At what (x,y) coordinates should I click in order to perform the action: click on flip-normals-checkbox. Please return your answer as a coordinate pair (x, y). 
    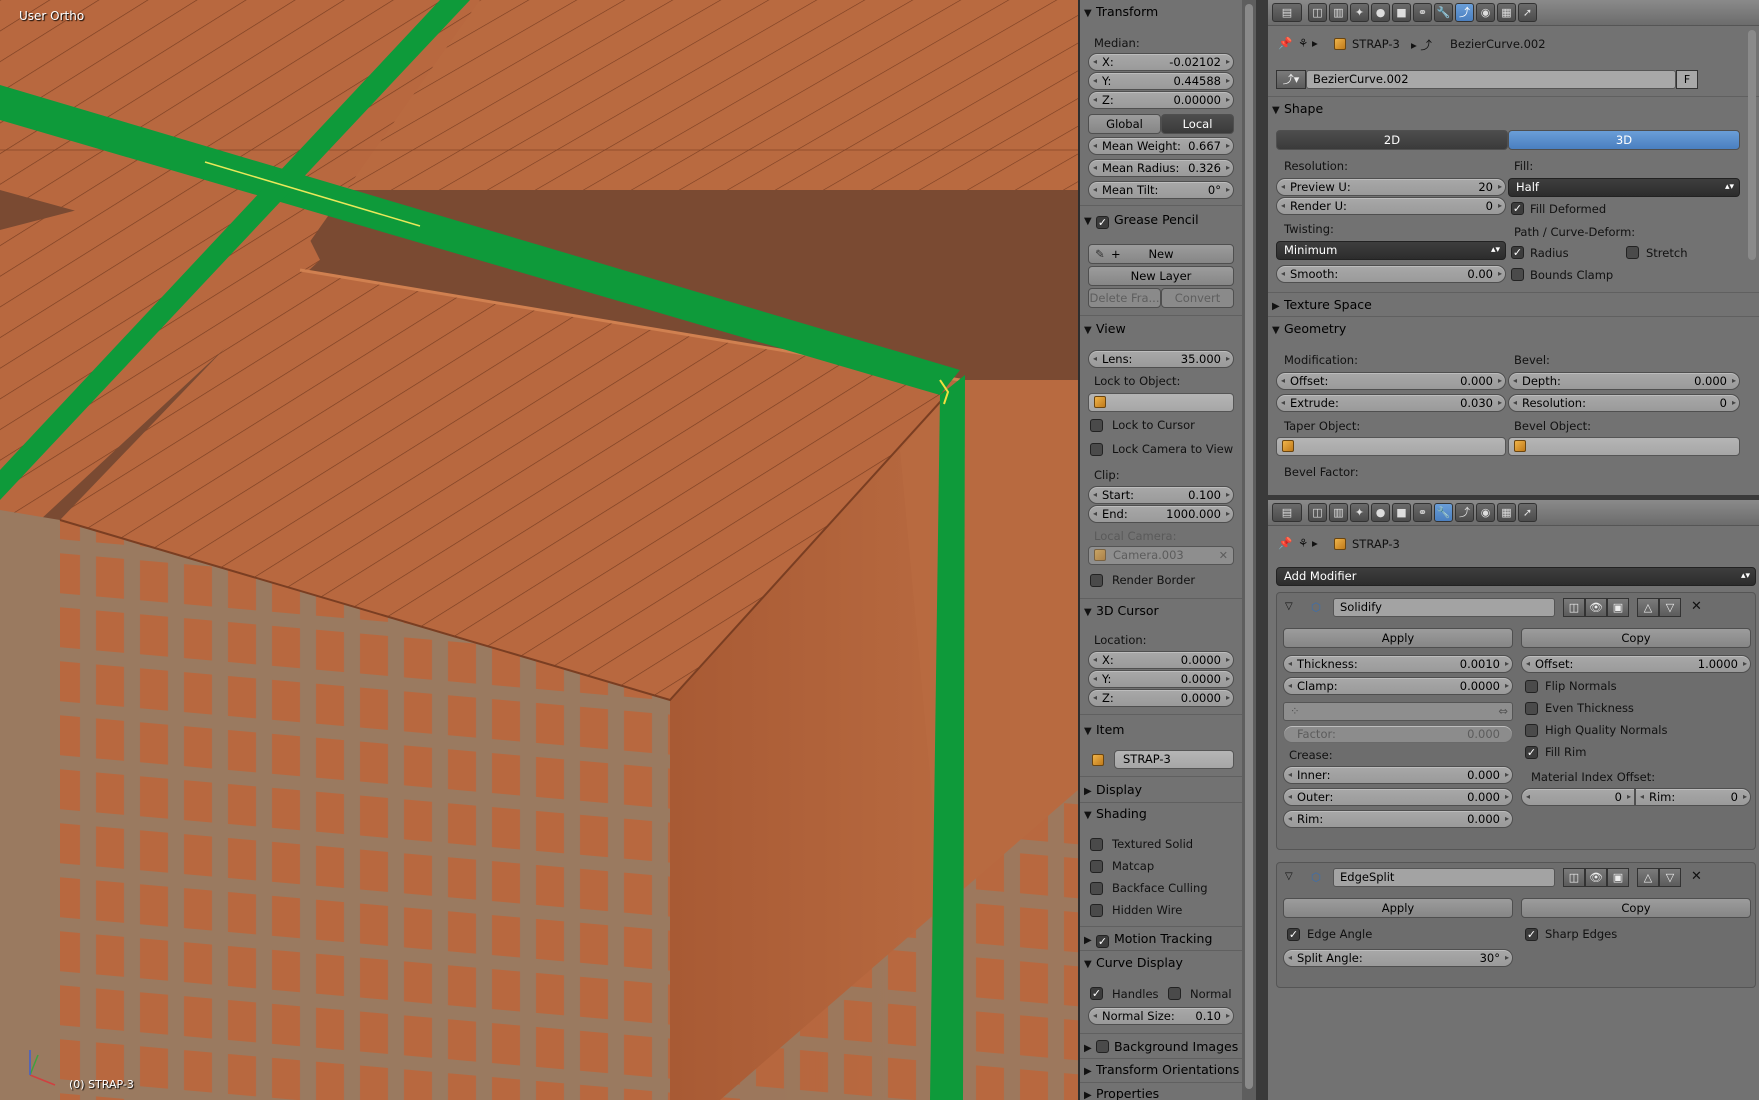
    Looking at the image, I should click on (1531, 686).